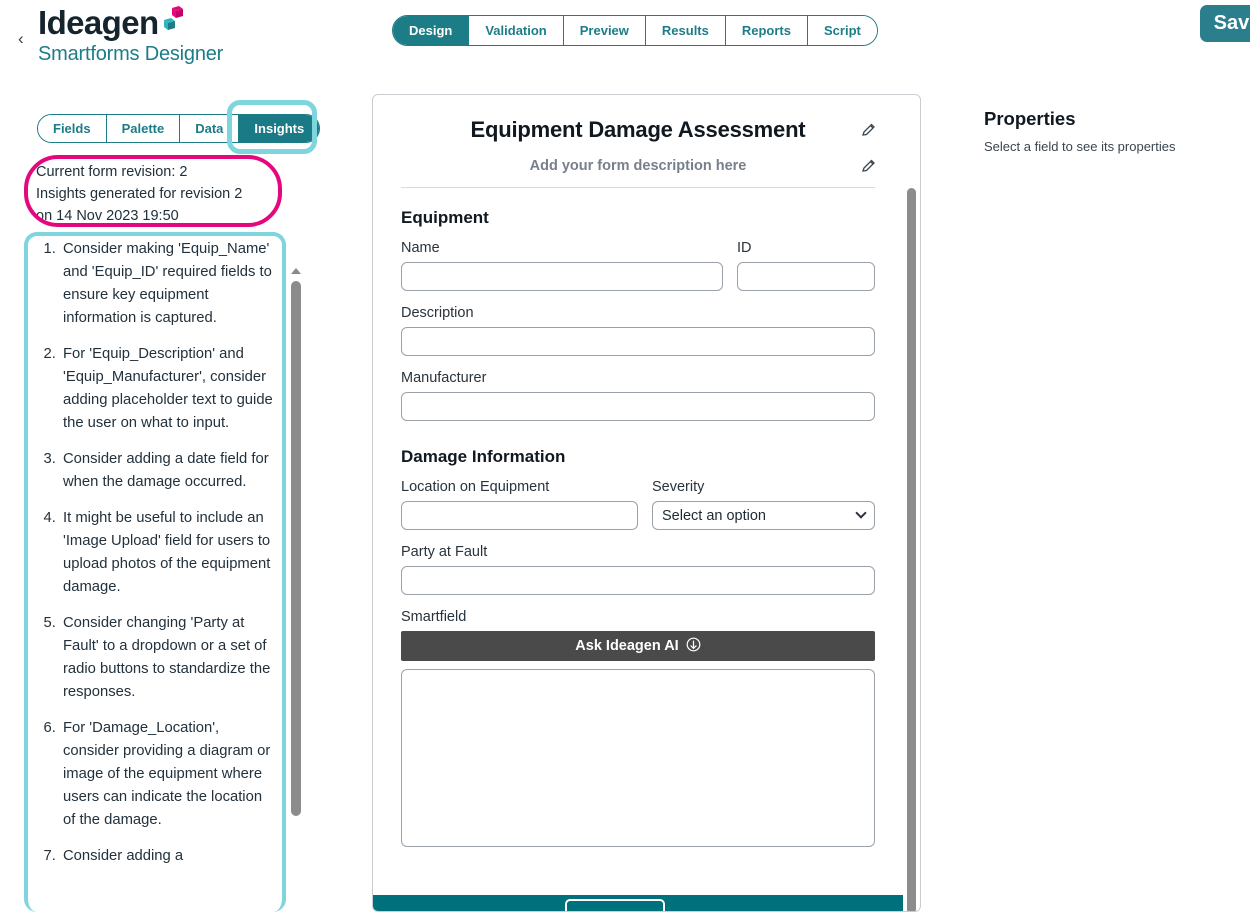 Image resolution: width=1250 pixels, height=912 pixels. I want to click on ask-ideagen-ai-button: Ask Ideagen AI, so click(638, 646).